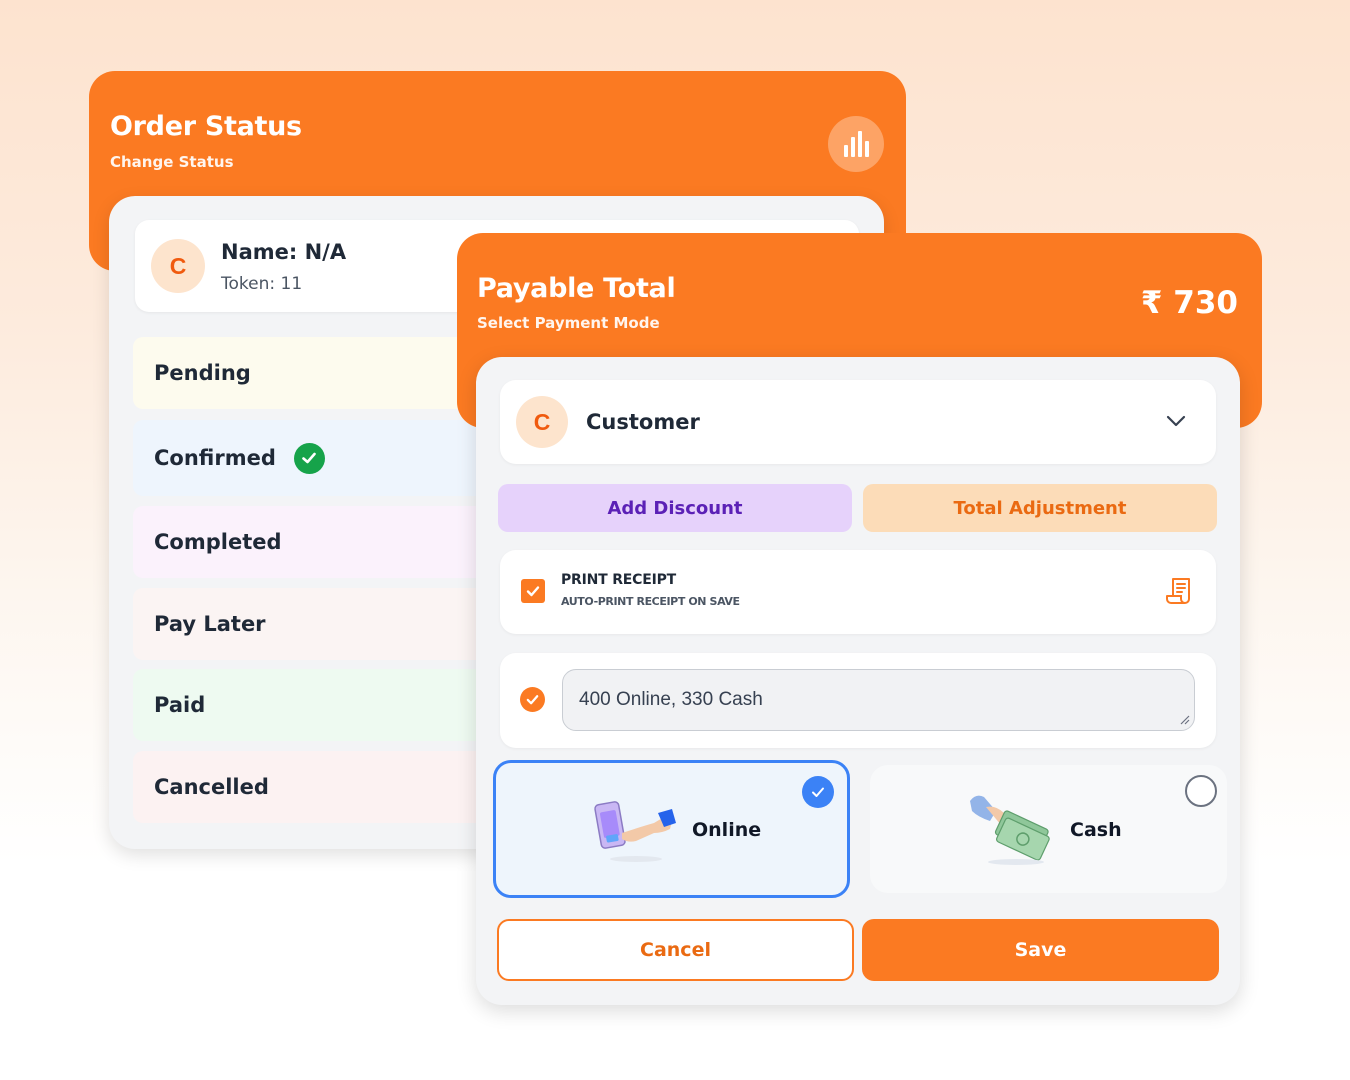 This screenshot has width=1350, height=1080. I want to click on cancel-button: Cancel, so click(675, 950).